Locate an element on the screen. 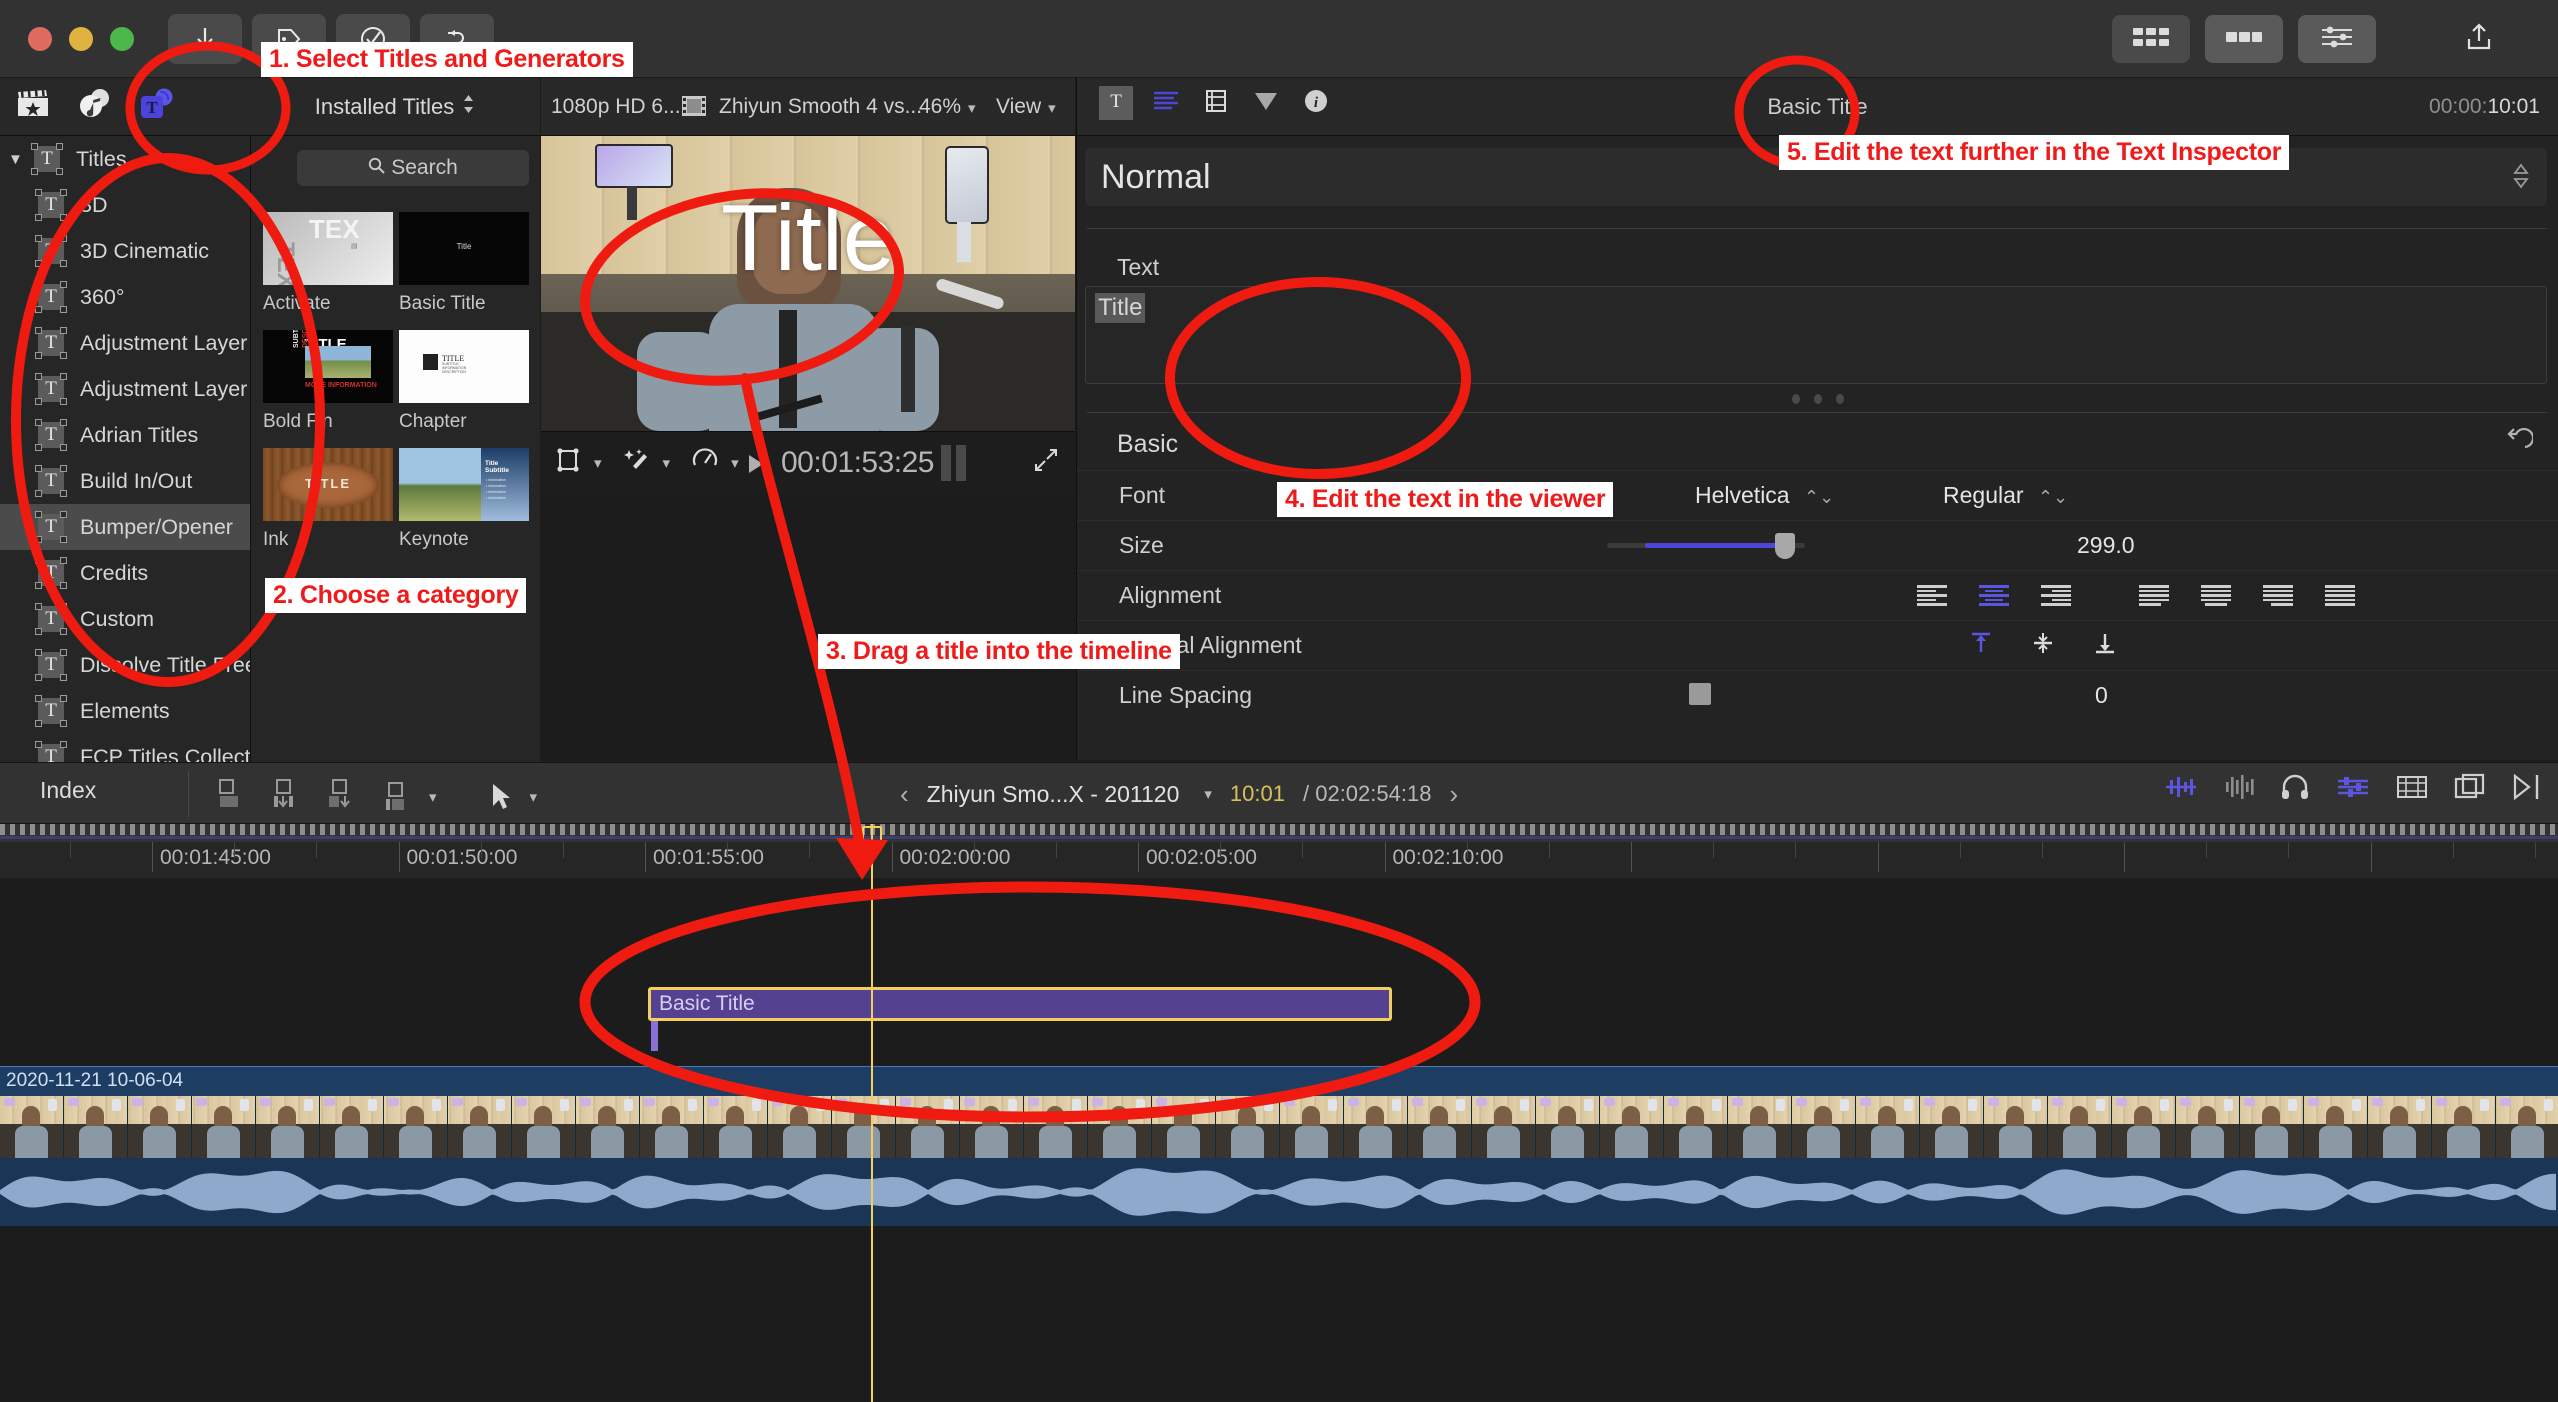 The height and width of the screenshot is (1402, 2558). expand-icon is located at coordinates (1046, 462).